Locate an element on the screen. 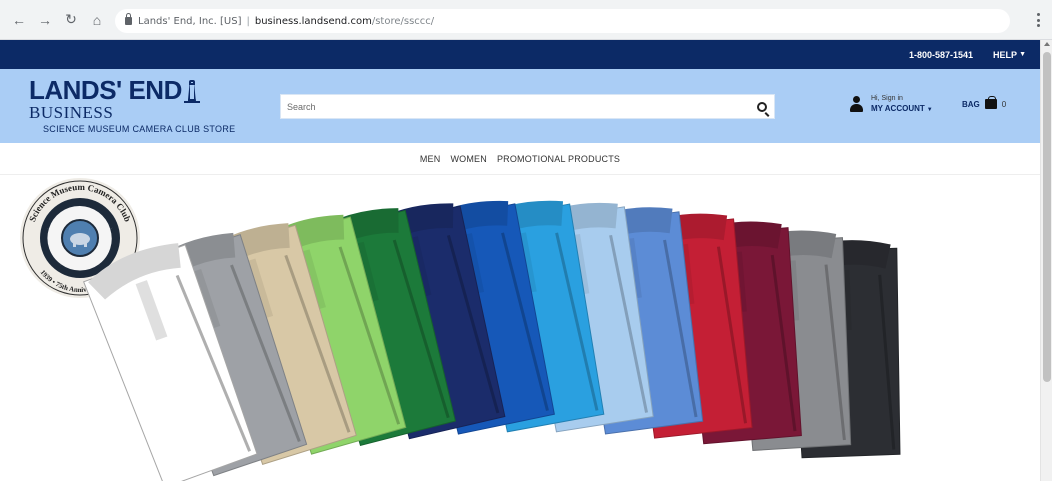 The image size is (1052, 481). bag-count: 0 is located at coordinates (1004, 104).